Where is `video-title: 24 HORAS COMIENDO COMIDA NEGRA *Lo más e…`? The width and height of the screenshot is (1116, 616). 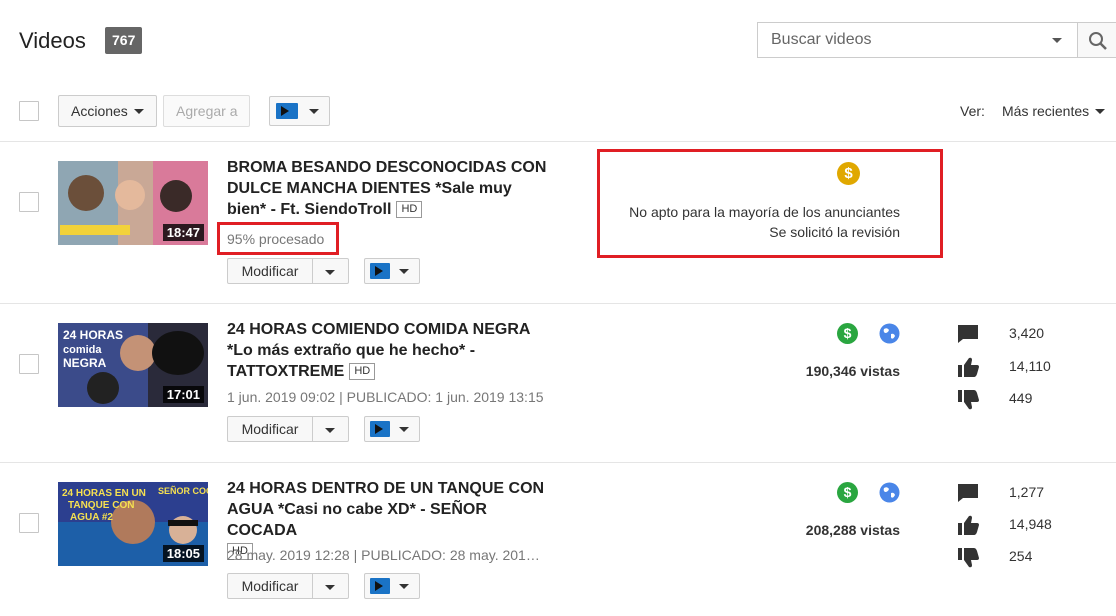 video-title: 24 HORAS COMIENDO COMIDA NEGRA *Lo más e… is located at coordinates (387, 350).